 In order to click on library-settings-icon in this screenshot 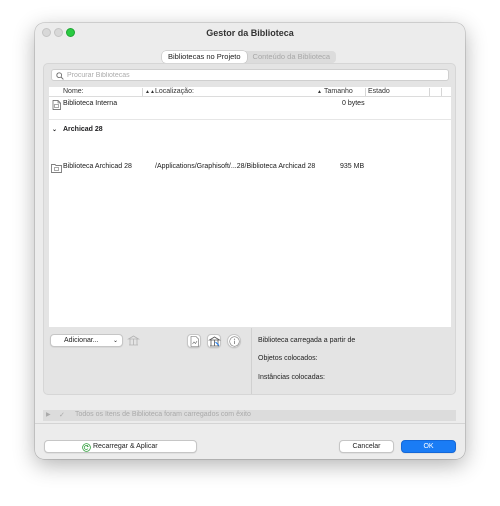, I will do `click(214, 341)`.